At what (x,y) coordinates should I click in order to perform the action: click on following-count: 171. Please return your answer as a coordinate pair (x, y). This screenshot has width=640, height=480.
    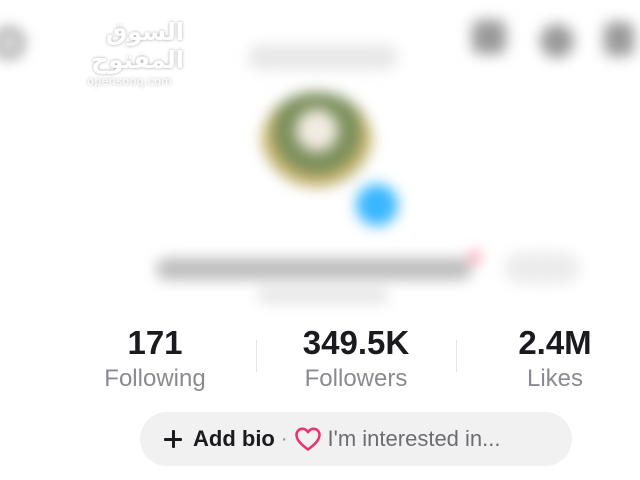
    Looking at the image, I should click on (155, 342).